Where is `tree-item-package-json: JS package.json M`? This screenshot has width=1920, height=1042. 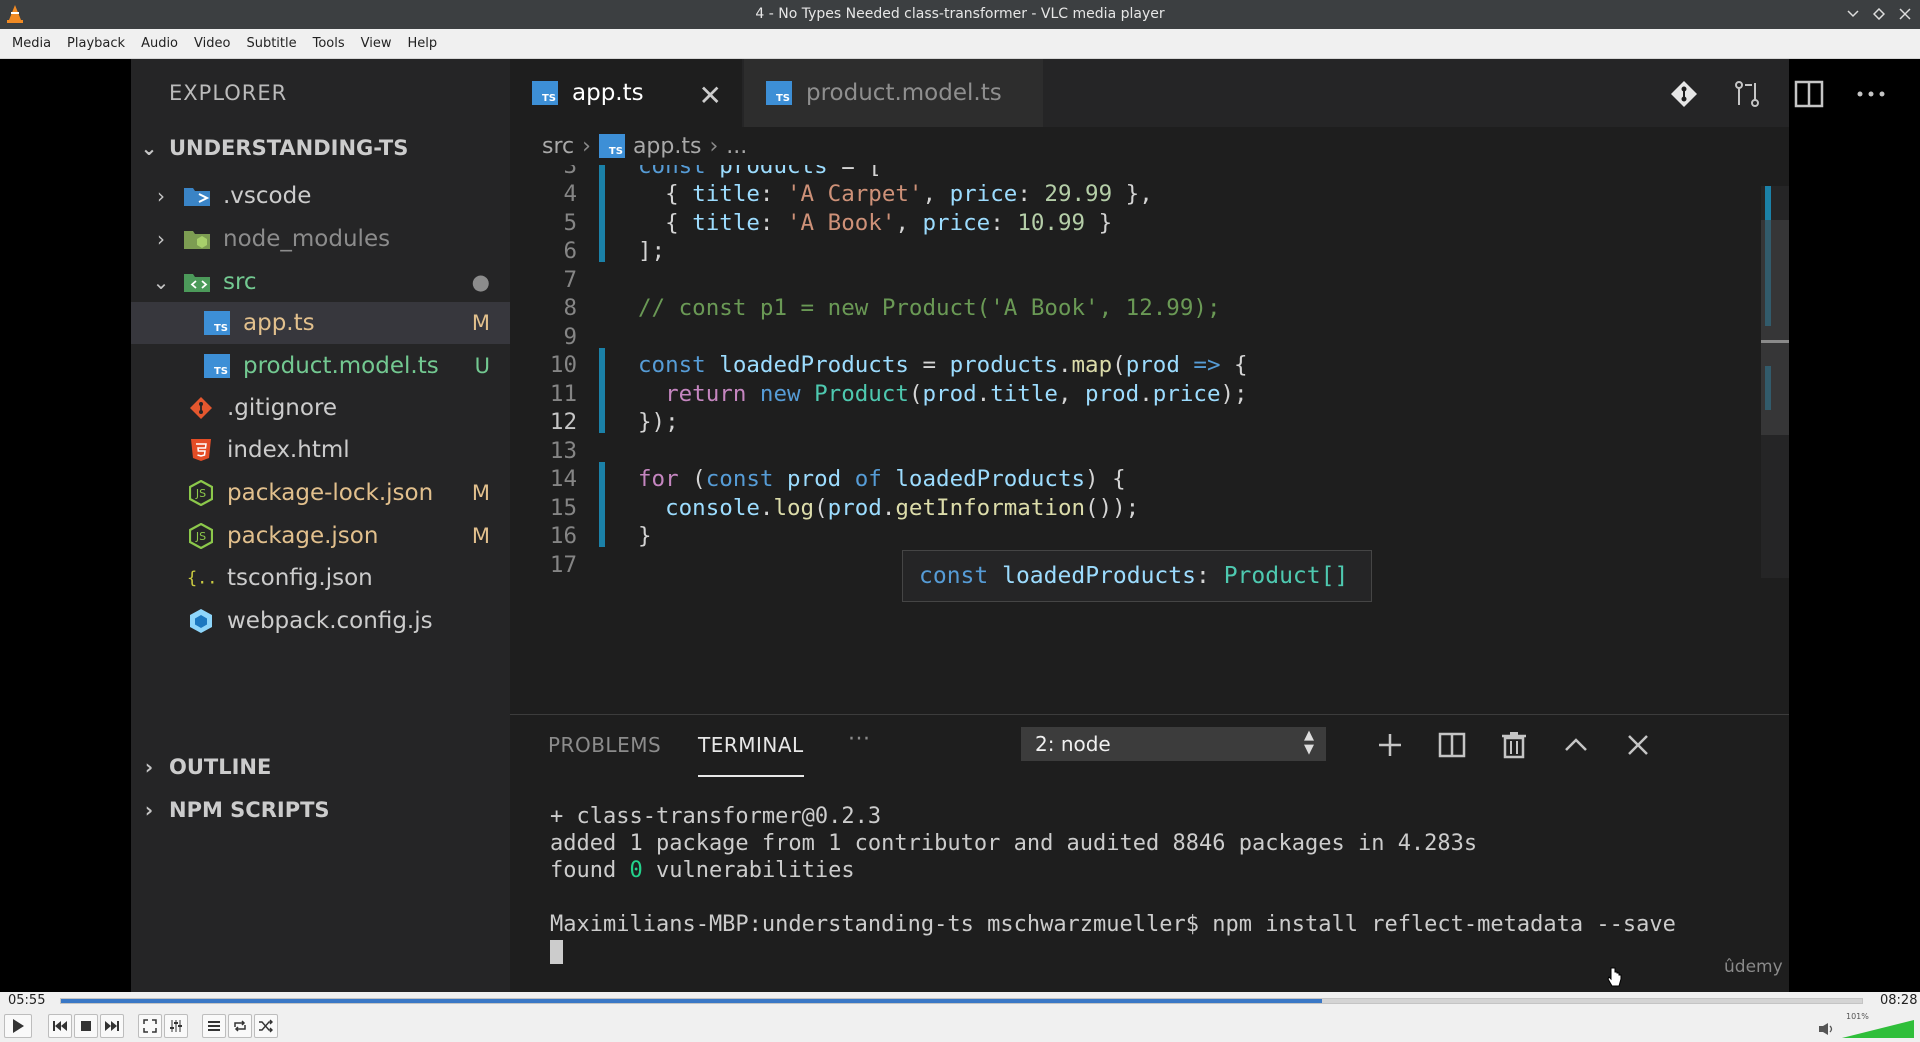
tree-item-package-json: JS package.json M is located at coordinates (320, 536).